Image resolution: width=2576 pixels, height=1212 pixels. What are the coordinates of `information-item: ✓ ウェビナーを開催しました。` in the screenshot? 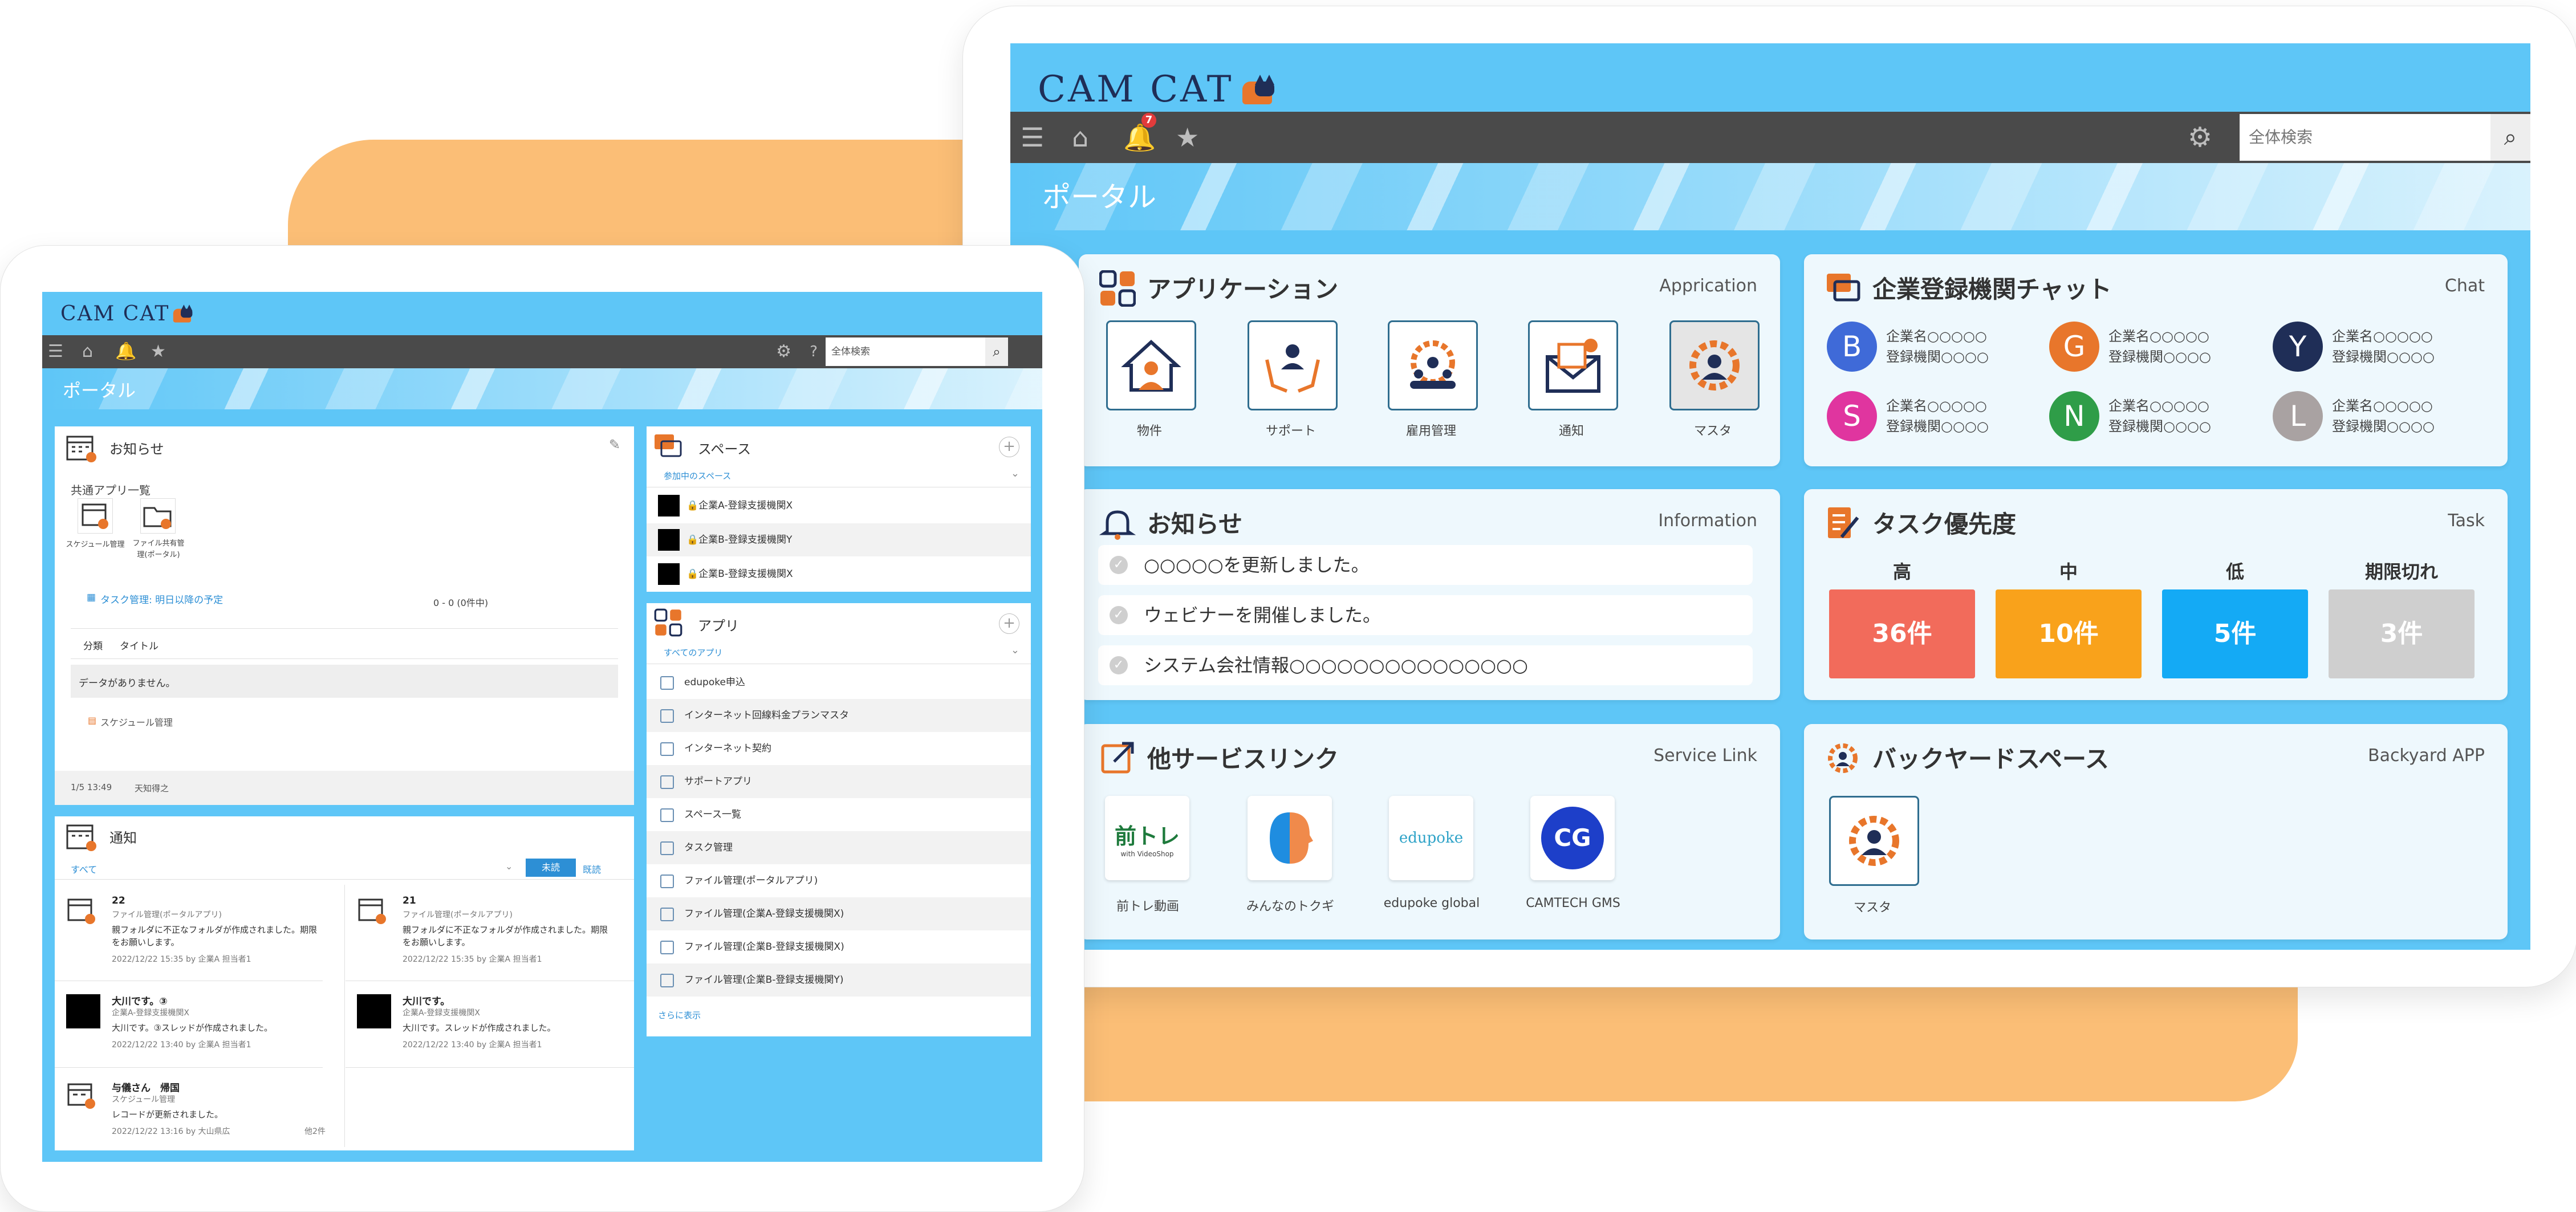 It's located at (1425, 615).